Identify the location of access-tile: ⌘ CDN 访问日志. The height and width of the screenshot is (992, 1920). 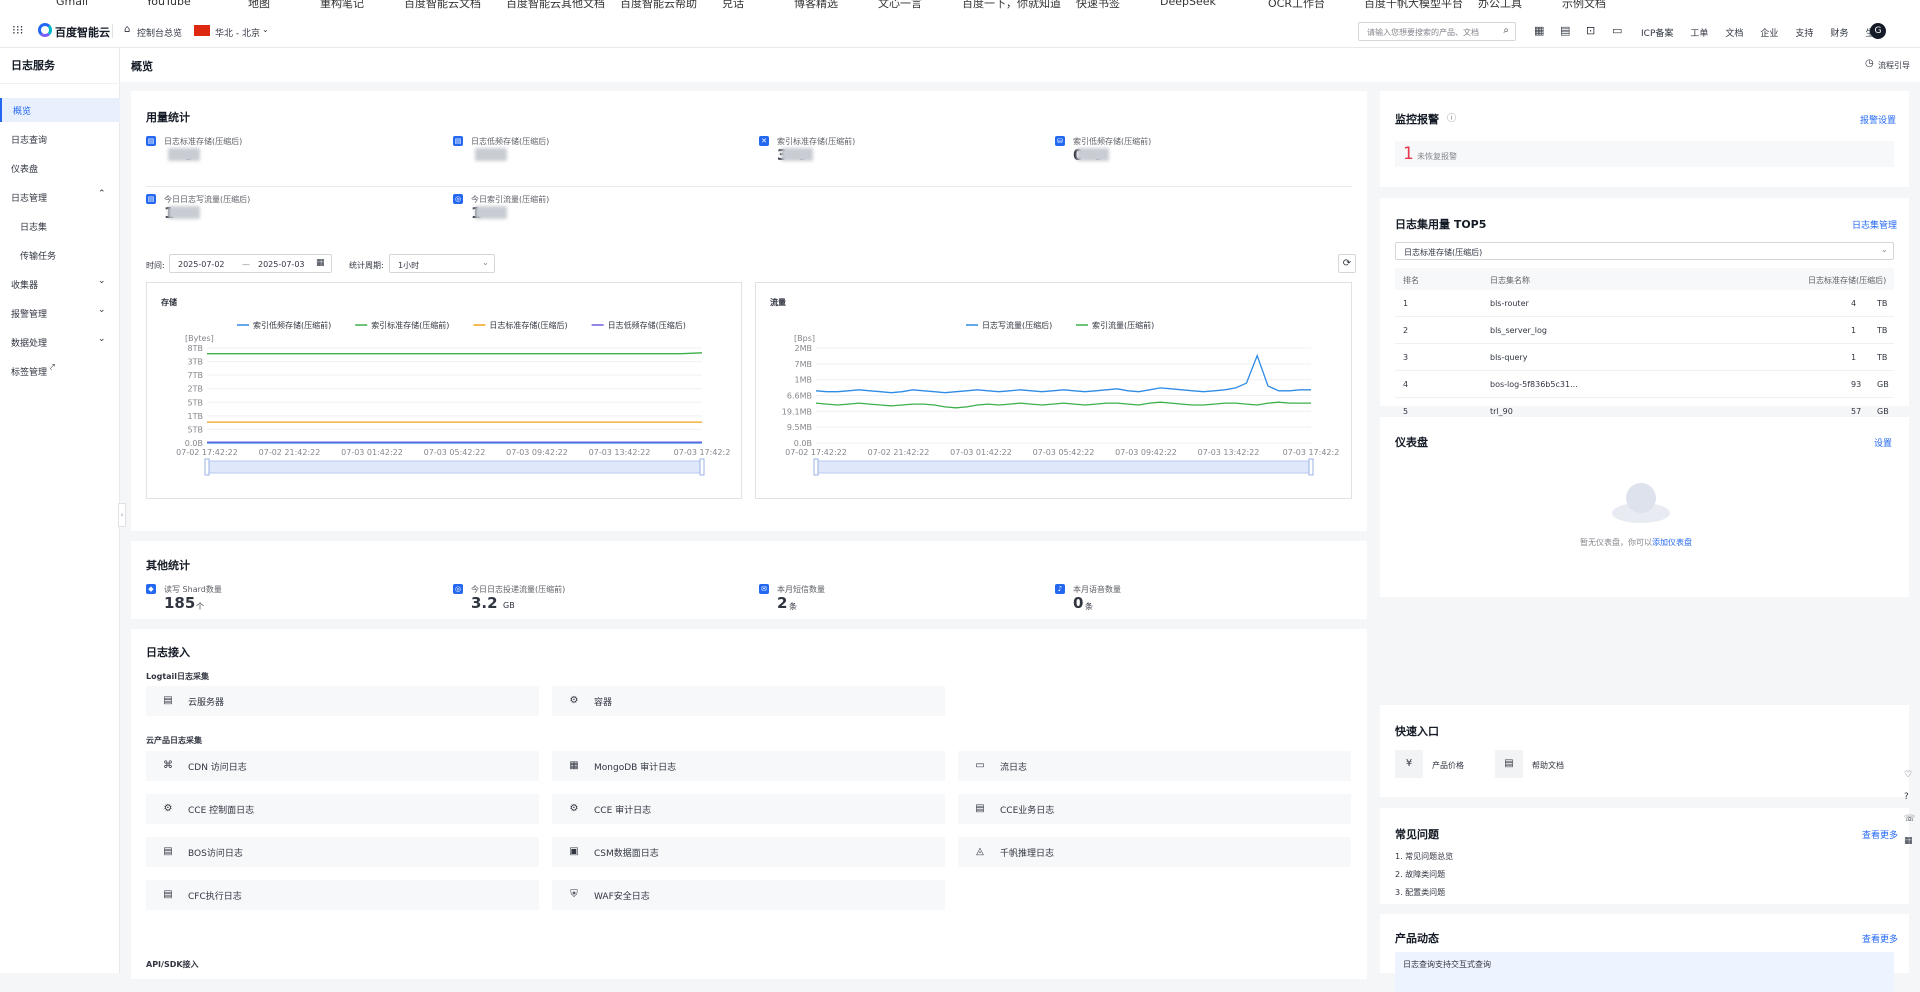
(342, 766).